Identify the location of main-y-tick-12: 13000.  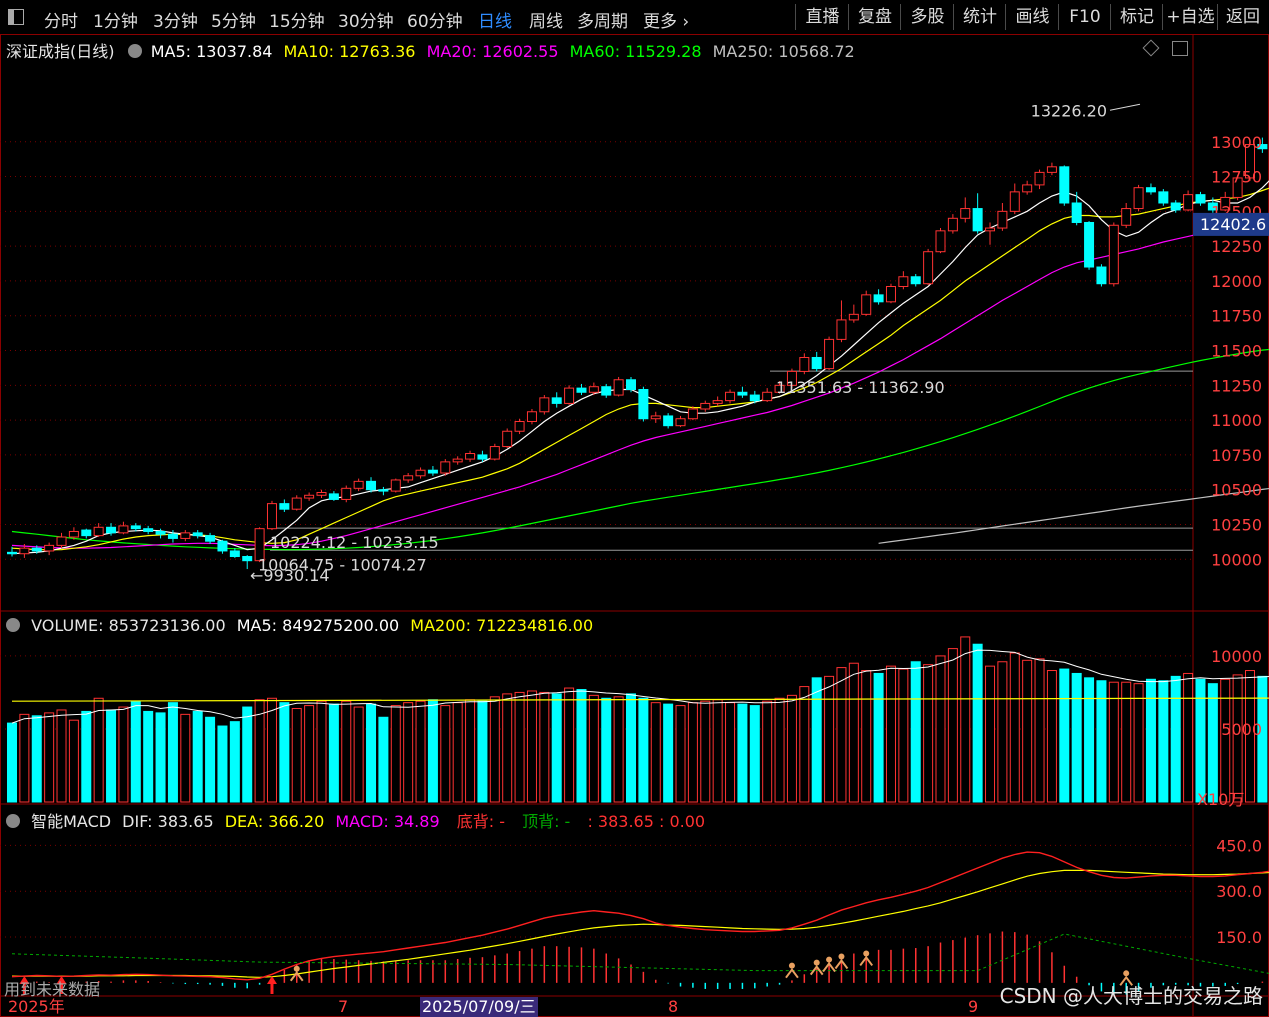
(1236, 142).